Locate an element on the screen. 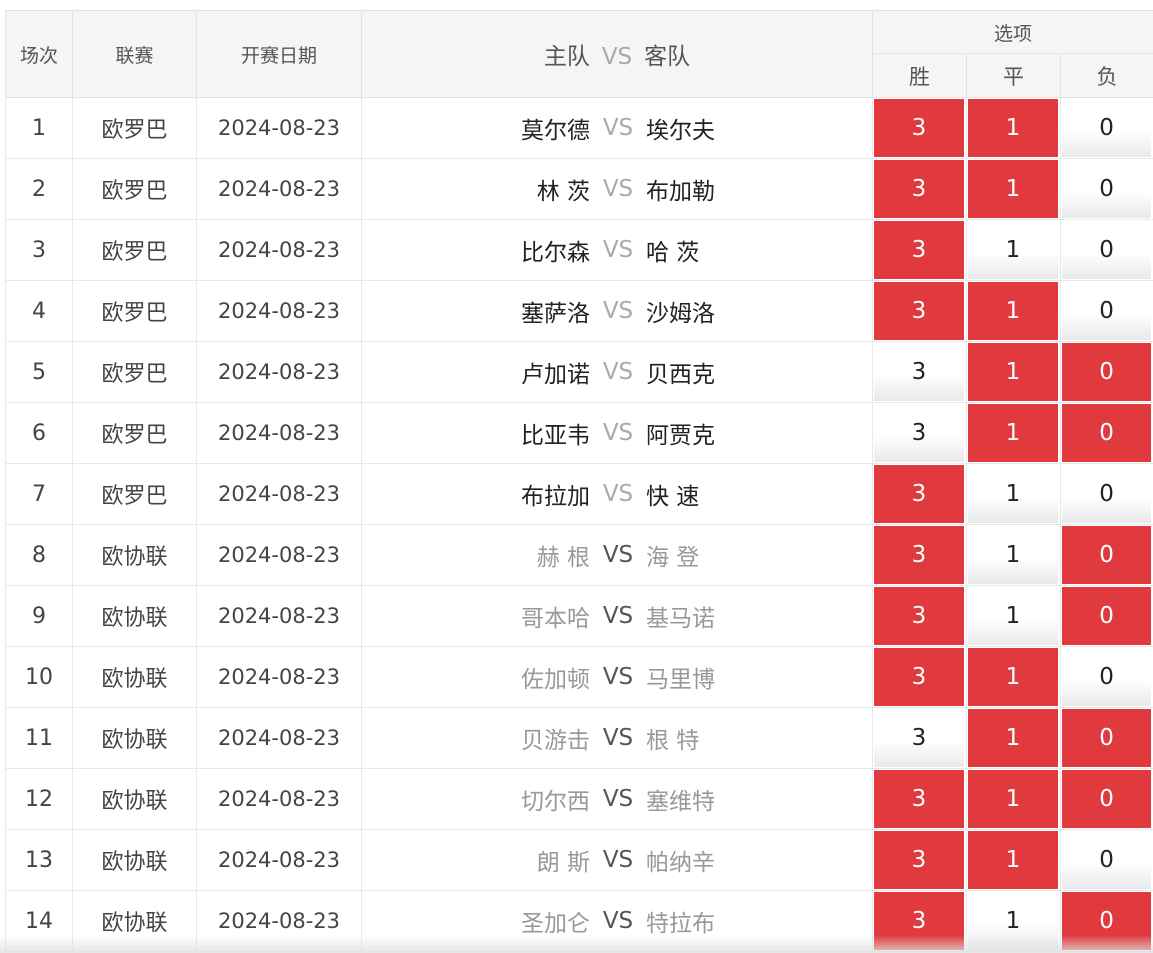 The width and height of the screenshot is (1153, 953). row-index: 12 is located at coordinates (39, 799).